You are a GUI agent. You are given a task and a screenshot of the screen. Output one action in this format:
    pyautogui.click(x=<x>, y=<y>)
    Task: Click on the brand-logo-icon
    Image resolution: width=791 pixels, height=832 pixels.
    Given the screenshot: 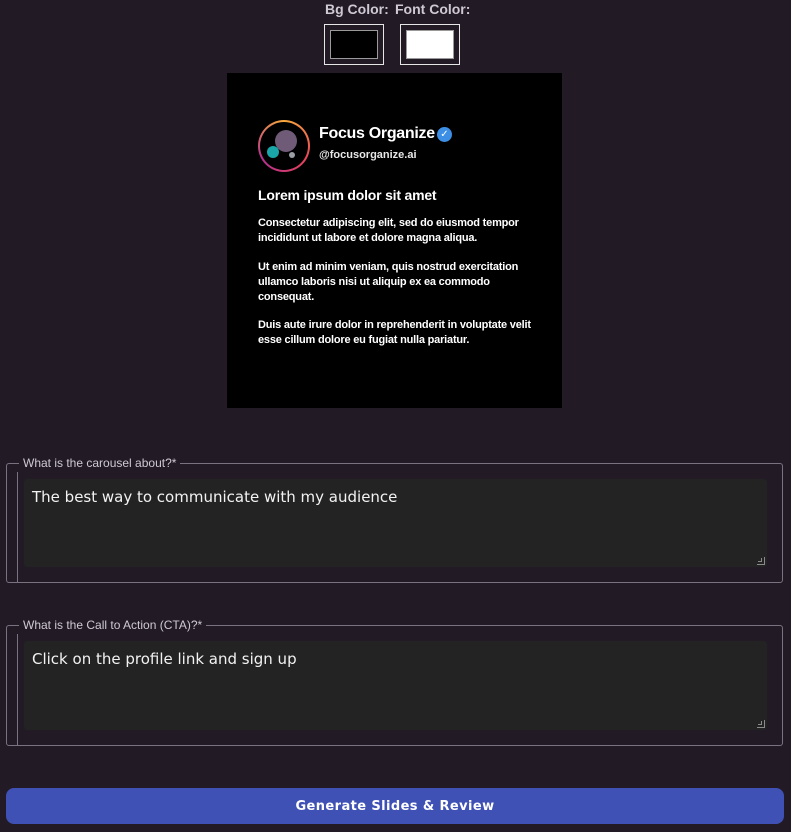 What is the action you would take?
    pyautogui.click(x=284, y=146)
    